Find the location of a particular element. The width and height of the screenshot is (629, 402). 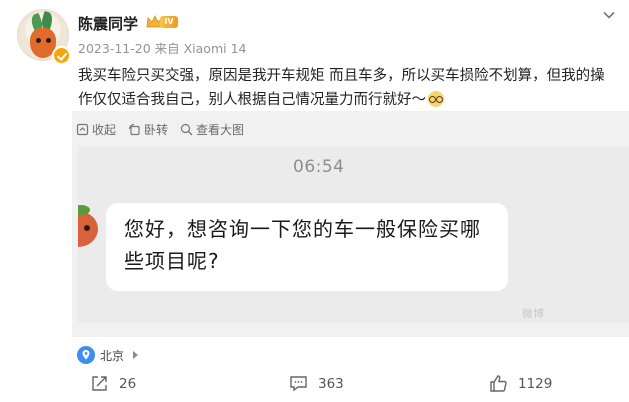

collapse-image-button: 收起 is located at coordinates (96, 129).